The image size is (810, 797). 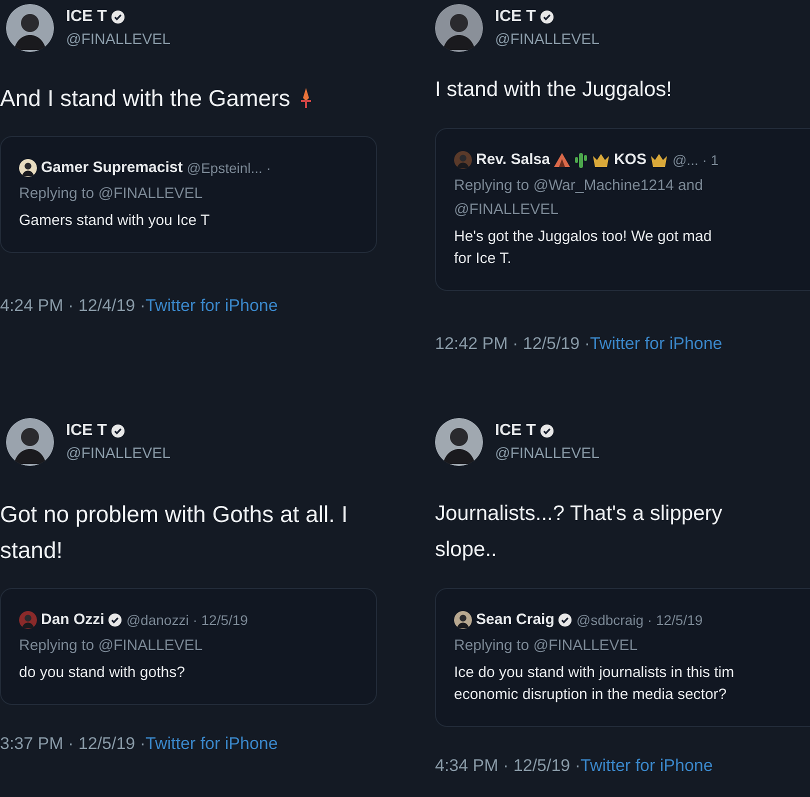 I want to click on timestamp: 4:34 PM · 12/5/19 ·, so click(x=508, y=765).